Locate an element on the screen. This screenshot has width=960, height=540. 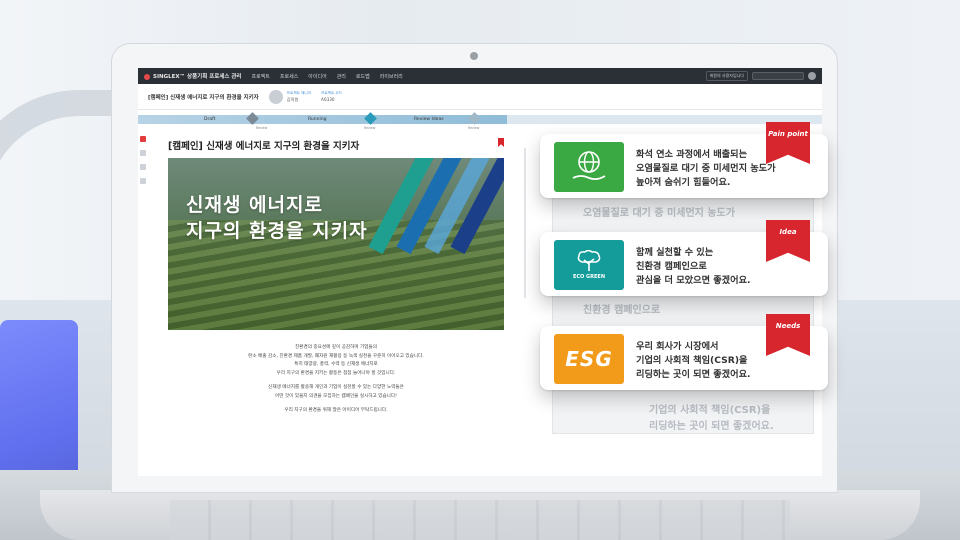
author-label: 프로젝트 매니저 is located at coordinates (299, 92).